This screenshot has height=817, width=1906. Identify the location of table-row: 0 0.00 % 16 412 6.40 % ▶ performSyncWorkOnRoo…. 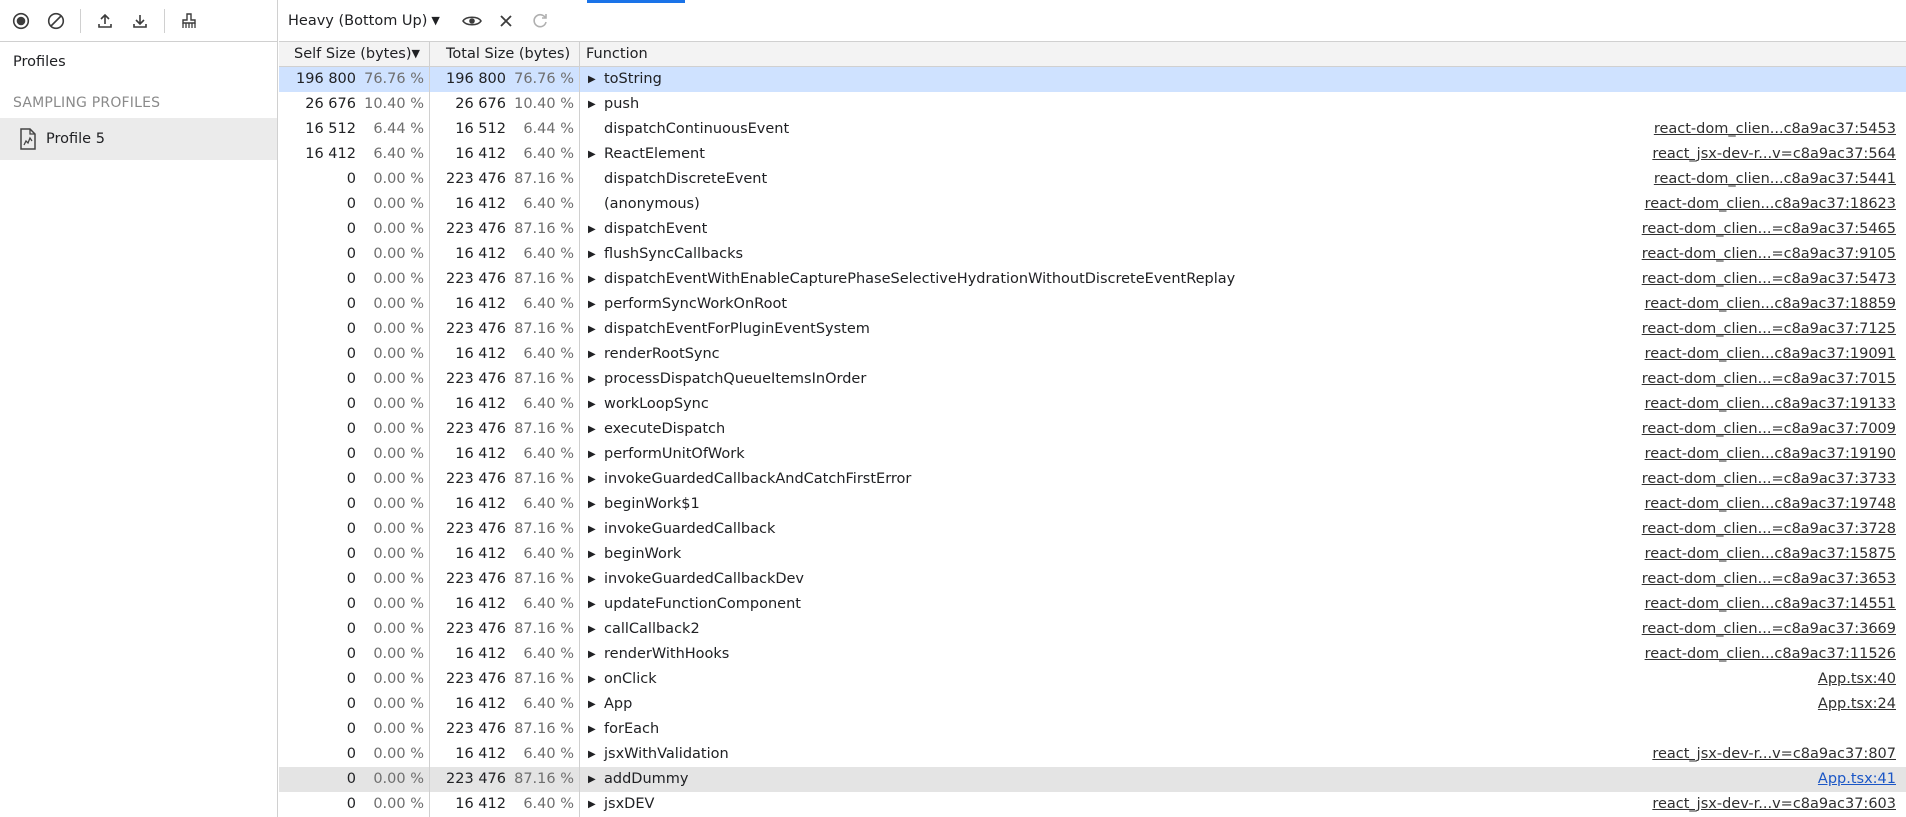
(1092, 304).